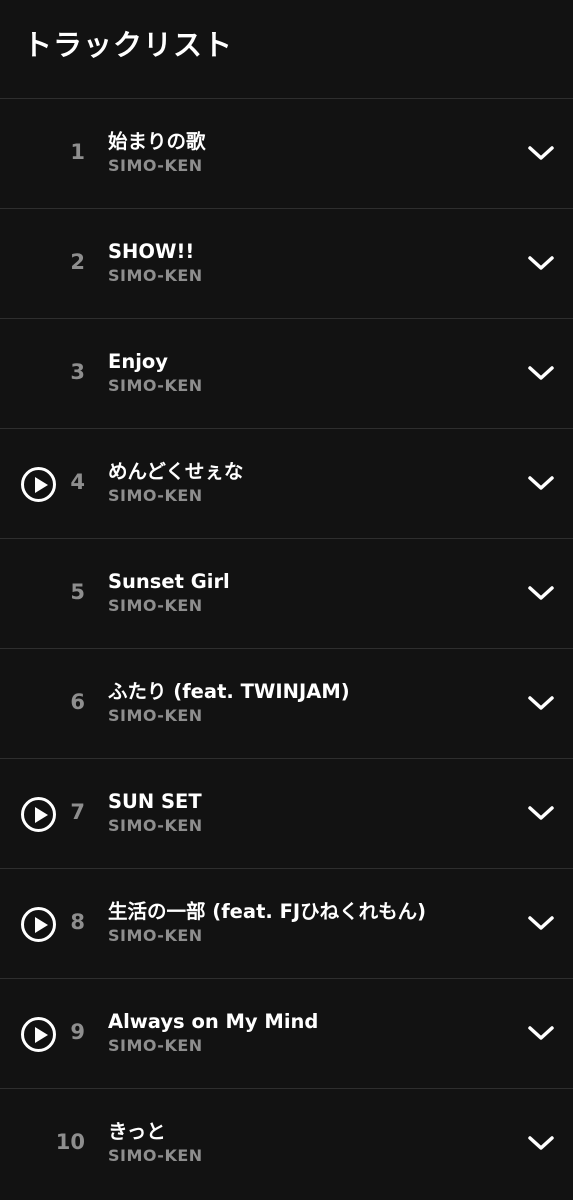 This screenshot has height=1200, width=573. Describe the element at coordinates (295, 593) in the screenshot. I see `track-info: Sunset Girl SIMO-KEN` at that location.